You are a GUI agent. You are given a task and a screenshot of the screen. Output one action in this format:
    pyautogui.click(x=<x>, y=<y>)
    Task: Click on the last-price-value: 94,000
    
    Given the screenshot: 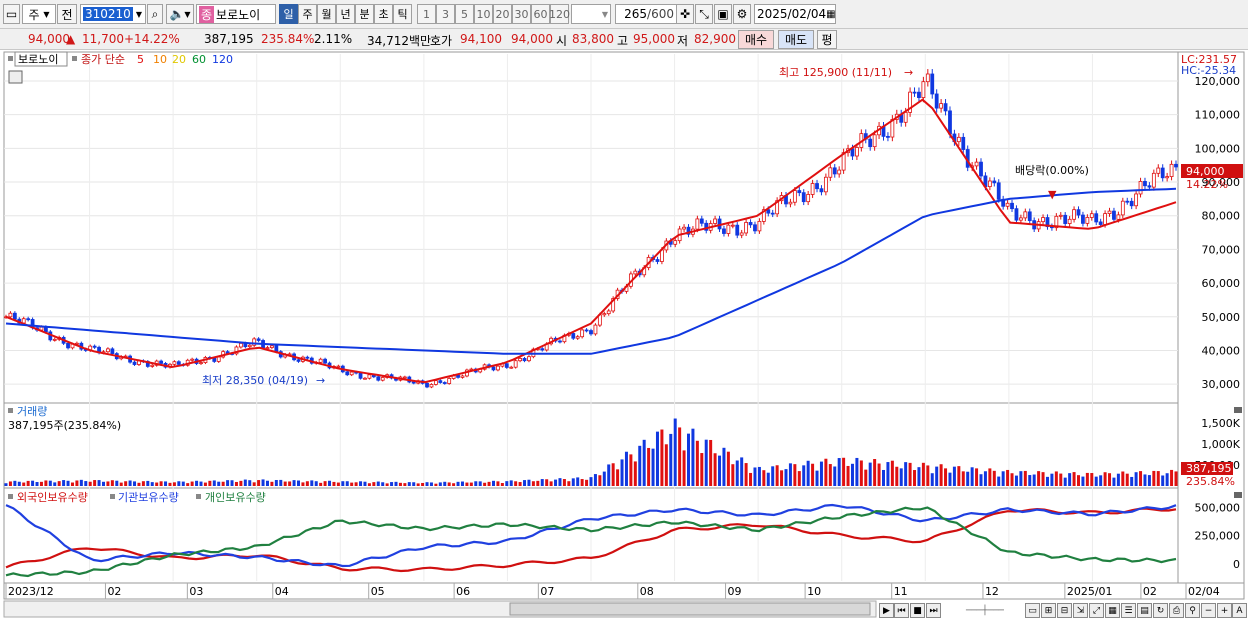 What is the action you would take?
    pyautogui.click(x=1205, y=171)
    